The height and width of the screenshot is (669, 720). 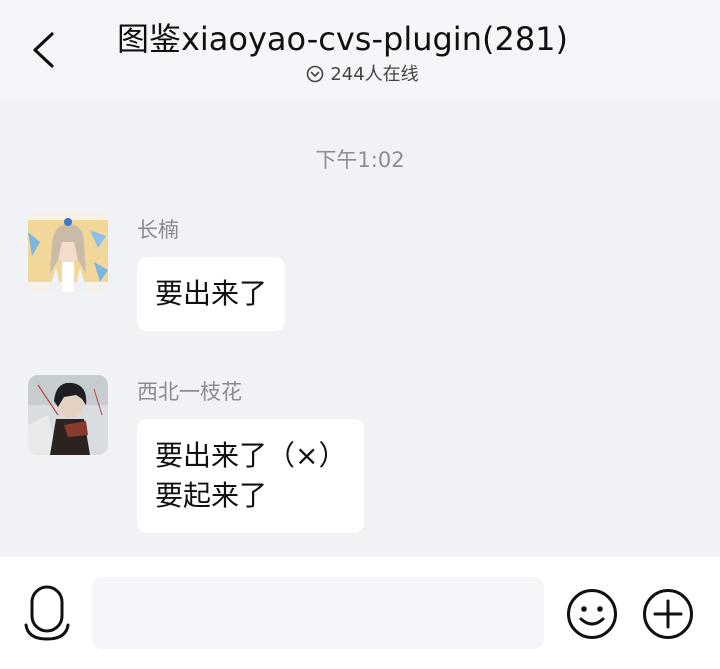 What do you see at coordinates (211, 294) in the screenshot?
I see `message-bubble: 要出来了` at bounding box center [211, 294].